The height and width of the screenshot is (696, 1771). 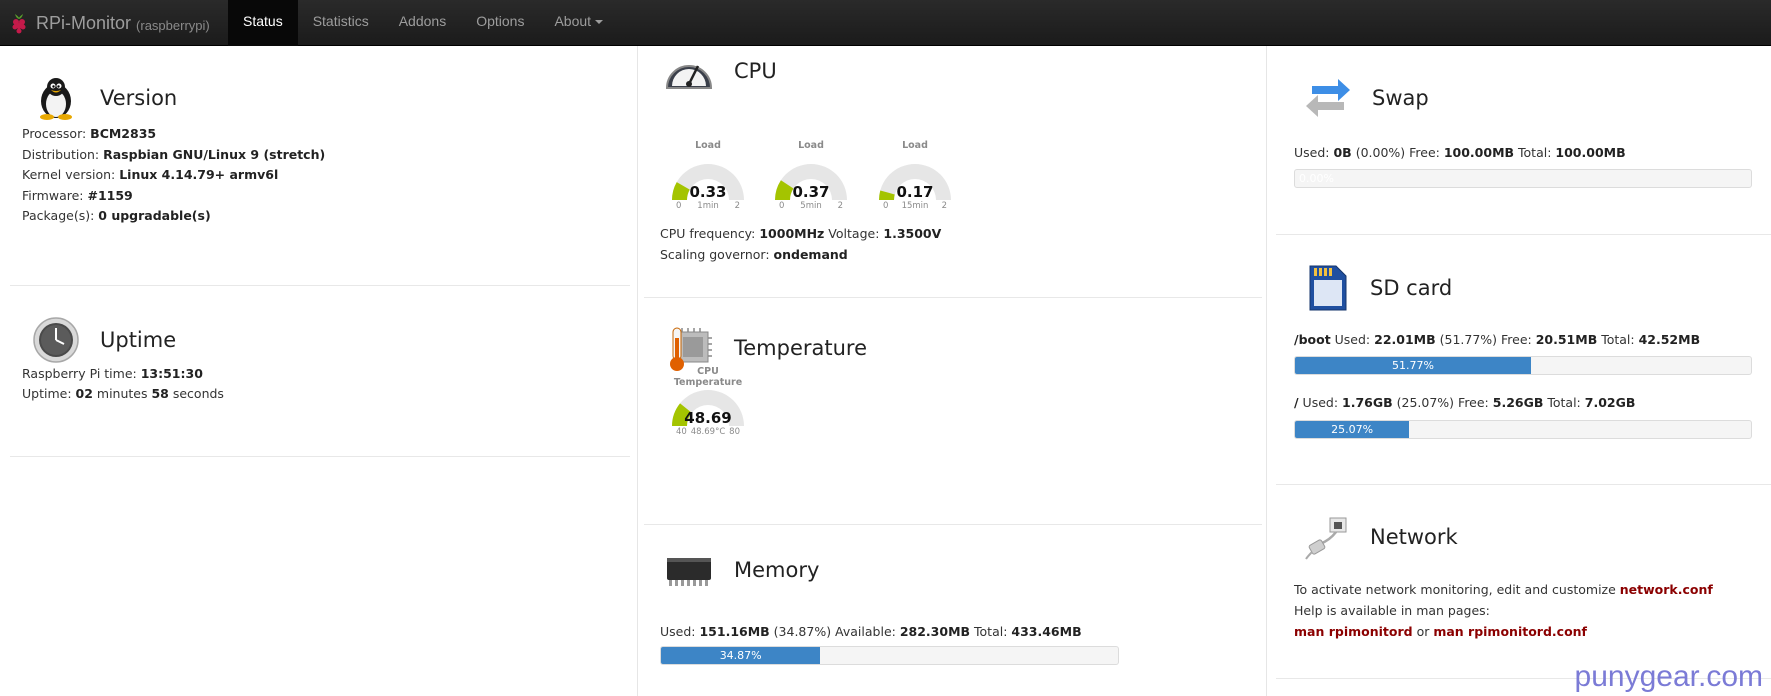 I want to click on freq-value: 1000MHz, so click(x=792, y=233).